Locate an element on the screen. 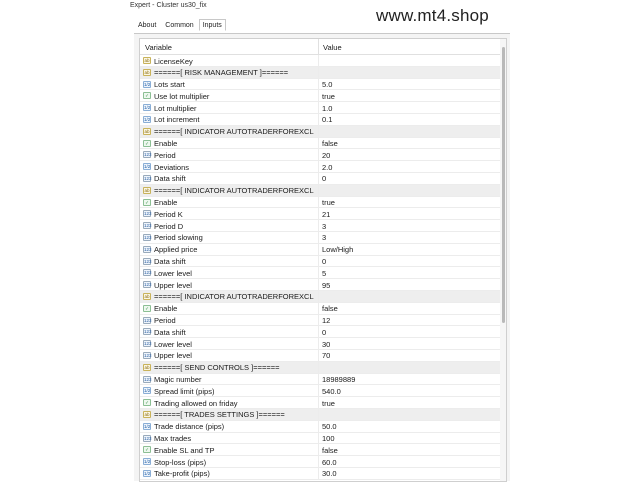 The height and width of the screenshot is (482, 640). parameter-value: 100 is located at coordinates (328, 438).